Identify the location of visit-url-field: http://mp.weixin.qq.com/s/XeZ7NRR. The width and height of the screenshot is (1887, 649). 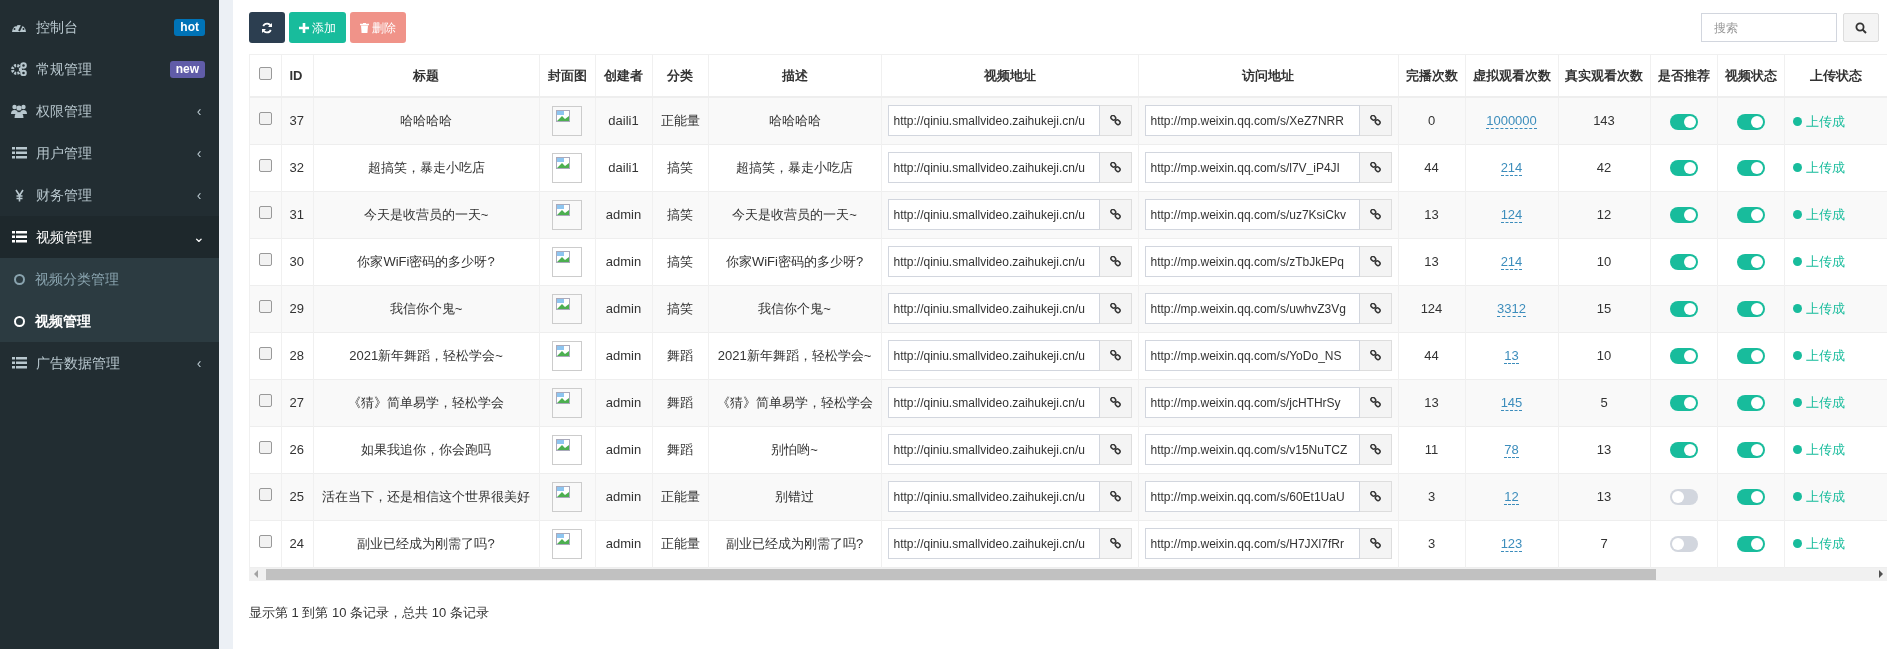
(1252, 121).